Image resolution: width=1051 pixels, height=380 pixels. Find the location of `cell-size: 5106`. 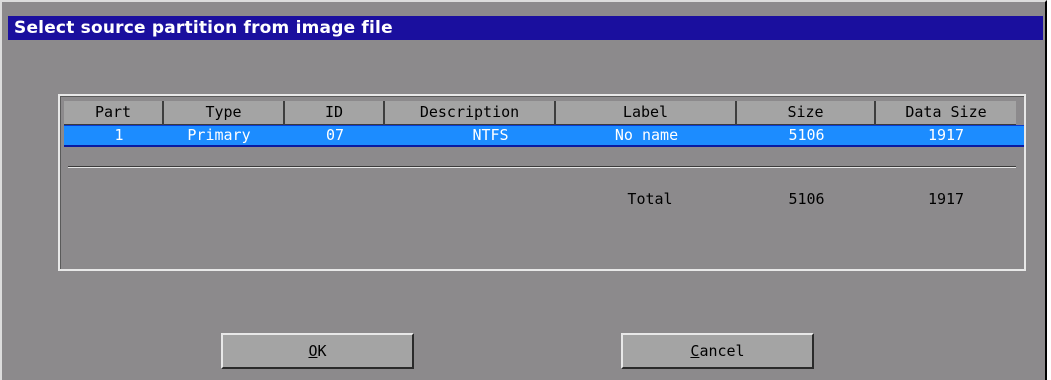

cell-size: 5106 is located at coordinates (806, 135).